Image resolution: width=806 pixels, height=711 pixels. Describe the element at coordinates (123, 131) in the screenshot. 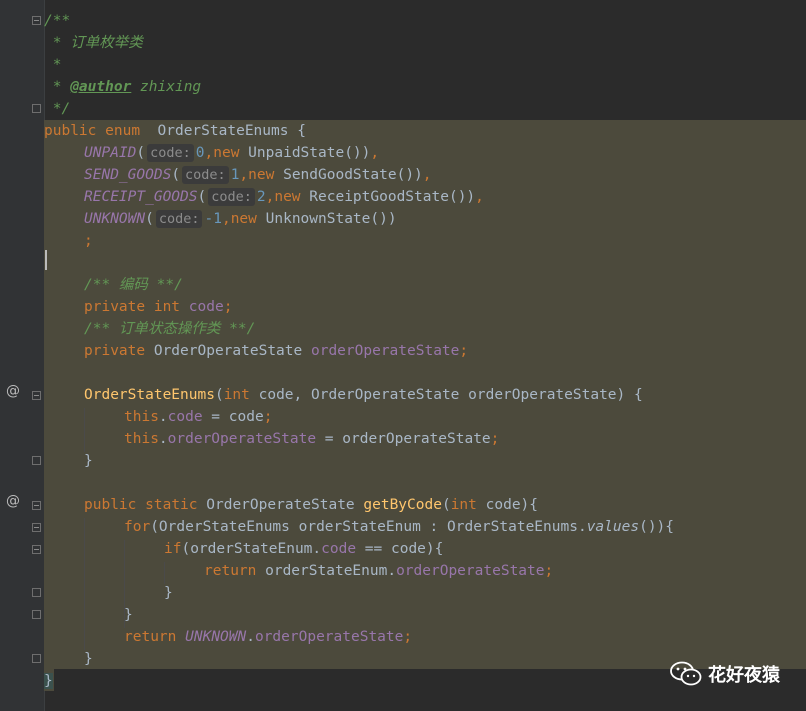

I see `keyword: enum` at that location.